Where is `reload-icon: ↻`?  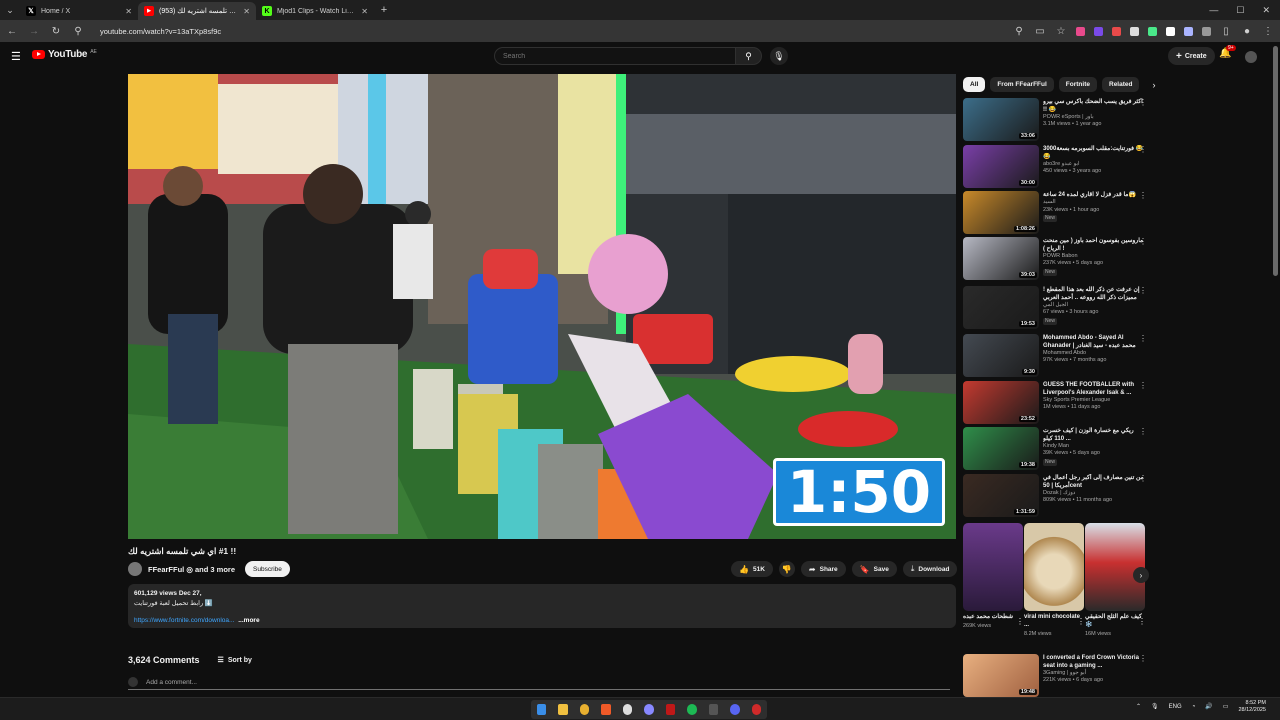 reload-icon: ↻ is located at coordinates (56, 31).